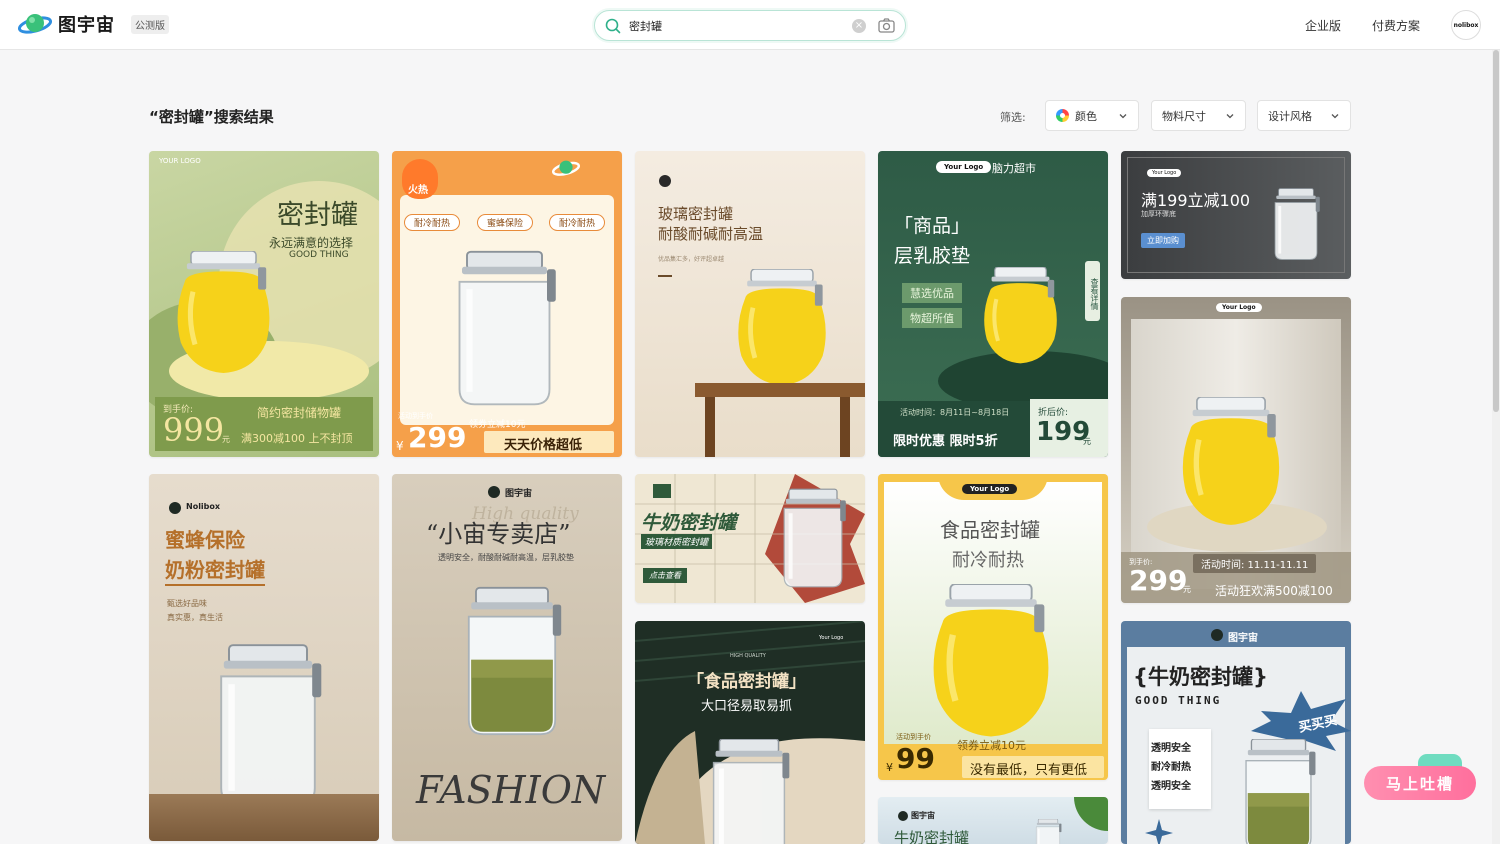  What do you see at coordinates (1335, 116) in the screenshot?
I see `chevron-down-icon` at bounding box center [1335, 116].